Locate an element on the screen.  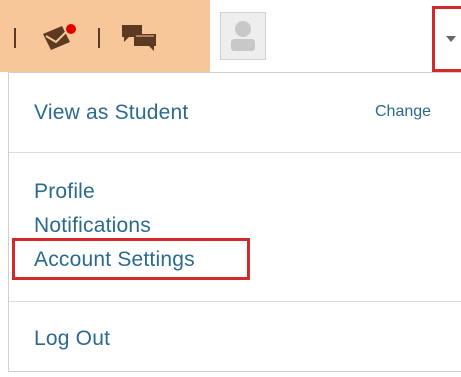
notifications-link: Notifications is located at coordinates (92, 226).